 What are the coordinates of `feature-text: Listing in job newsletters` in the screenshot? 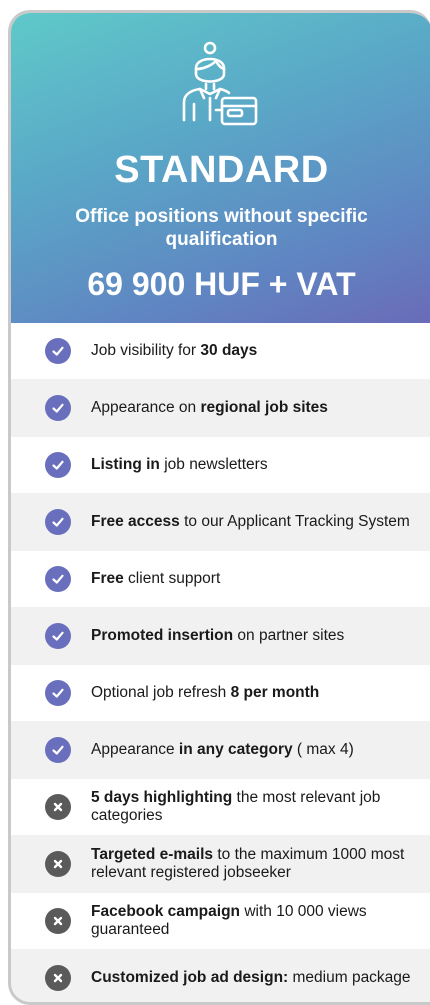 It's located at (179, 465).